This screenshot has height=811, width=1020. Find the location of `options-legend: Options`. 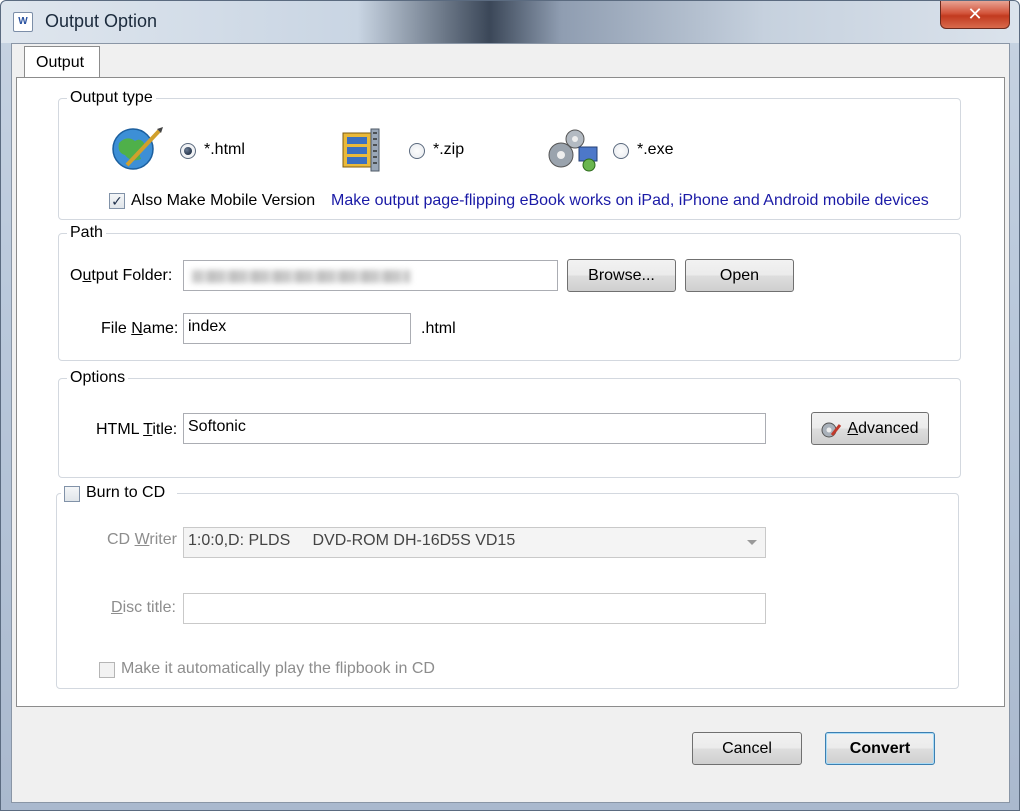

options-legend: Options is located at coordinates (98, 378).